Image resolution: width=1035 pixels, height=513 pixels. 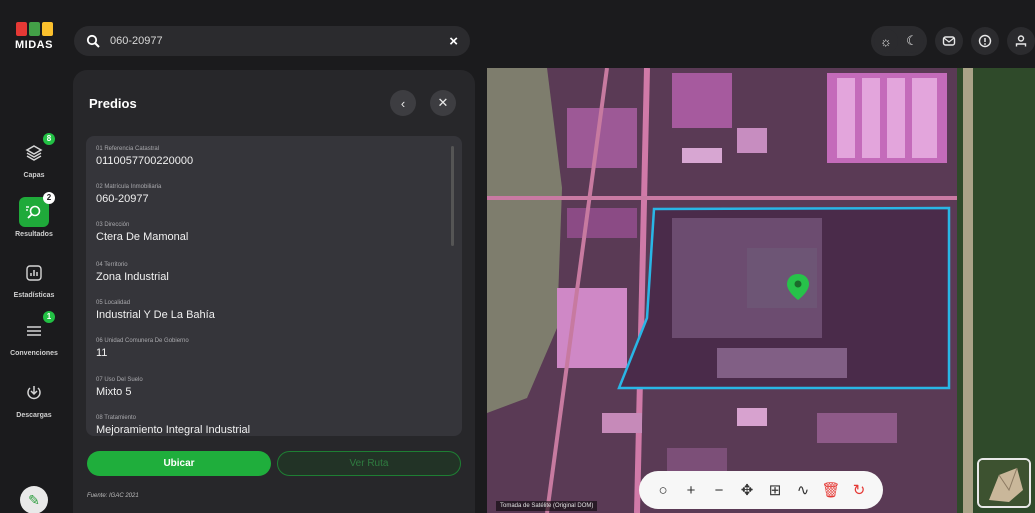 I want to click on field-value: Mejoramiento Integral Industrial, so click(x=173, y=430).